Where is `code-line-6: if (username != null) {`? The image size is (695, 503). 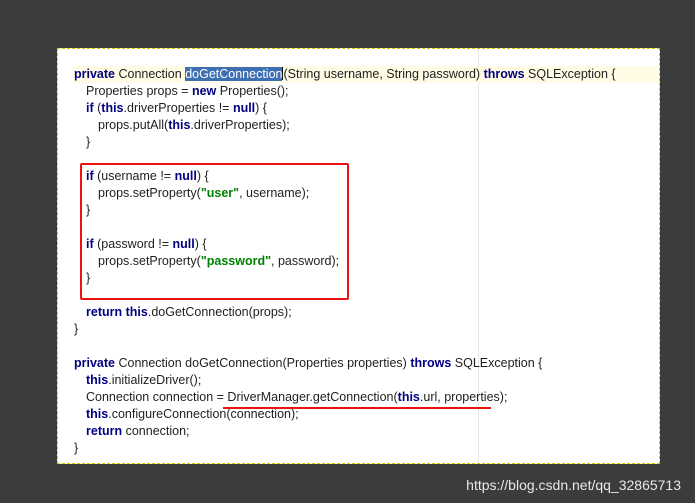
code-line-6: if (username != null) { is located at coordinates (366, 176).